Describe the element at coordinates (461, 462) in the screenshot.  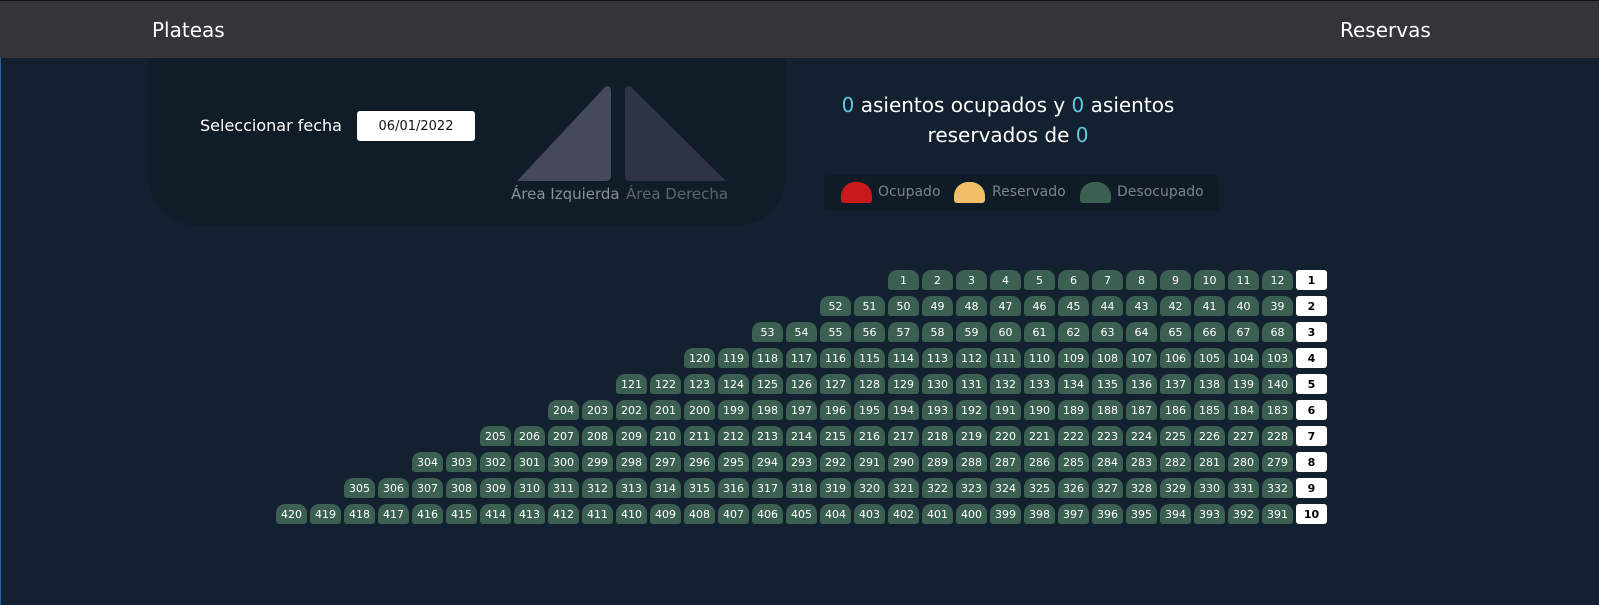
I see `seat: 303` at that location.